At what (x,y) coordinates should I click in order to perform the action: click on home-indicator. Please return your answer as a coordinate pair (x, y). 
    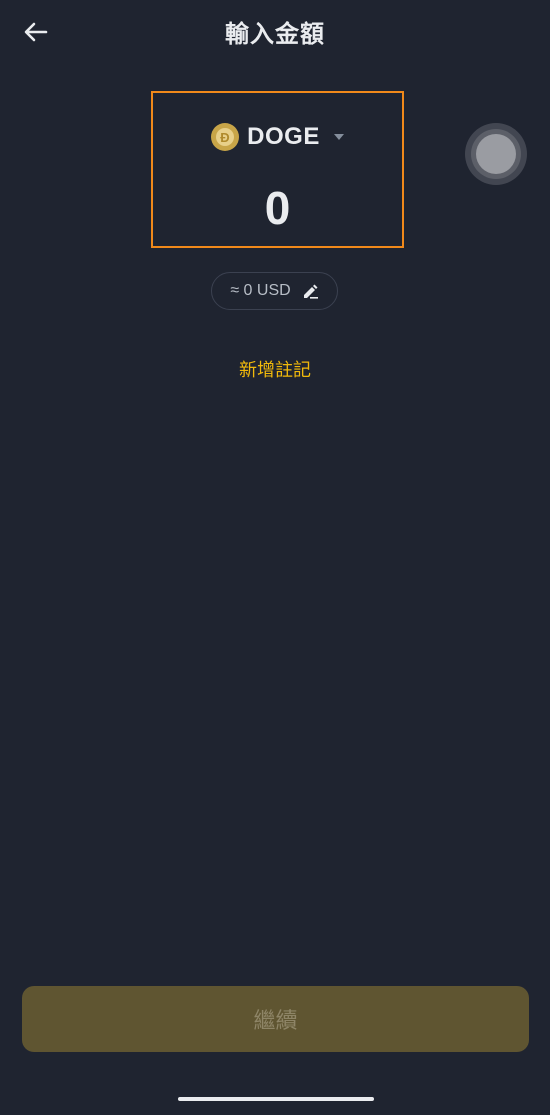
    Looking at the image, I should click on (276, 1099).